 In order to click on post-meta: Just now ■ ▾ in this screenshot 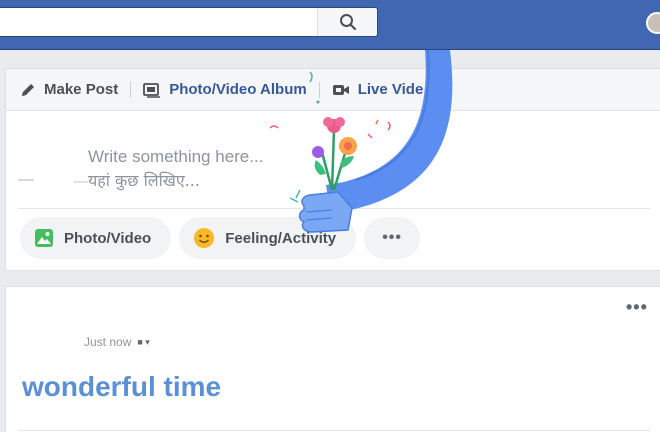, I will do `click(117, 342)`.